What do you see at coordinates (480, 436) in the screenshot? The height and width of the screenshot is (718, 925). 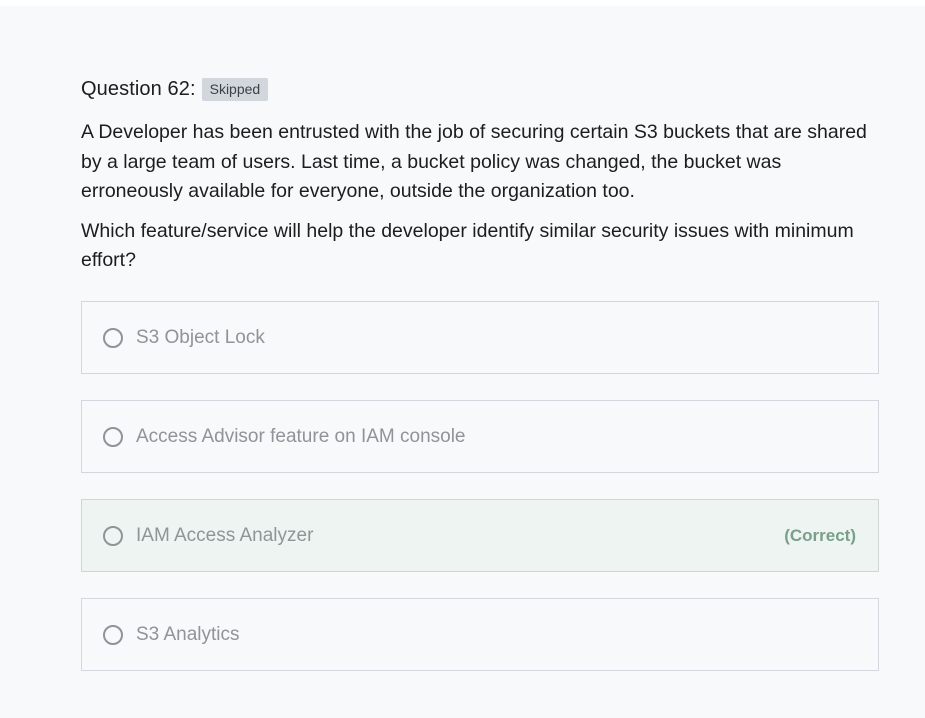 I see `answer-option-2: Access Advisor feature on IAM console` at bounding box center [480, 436].